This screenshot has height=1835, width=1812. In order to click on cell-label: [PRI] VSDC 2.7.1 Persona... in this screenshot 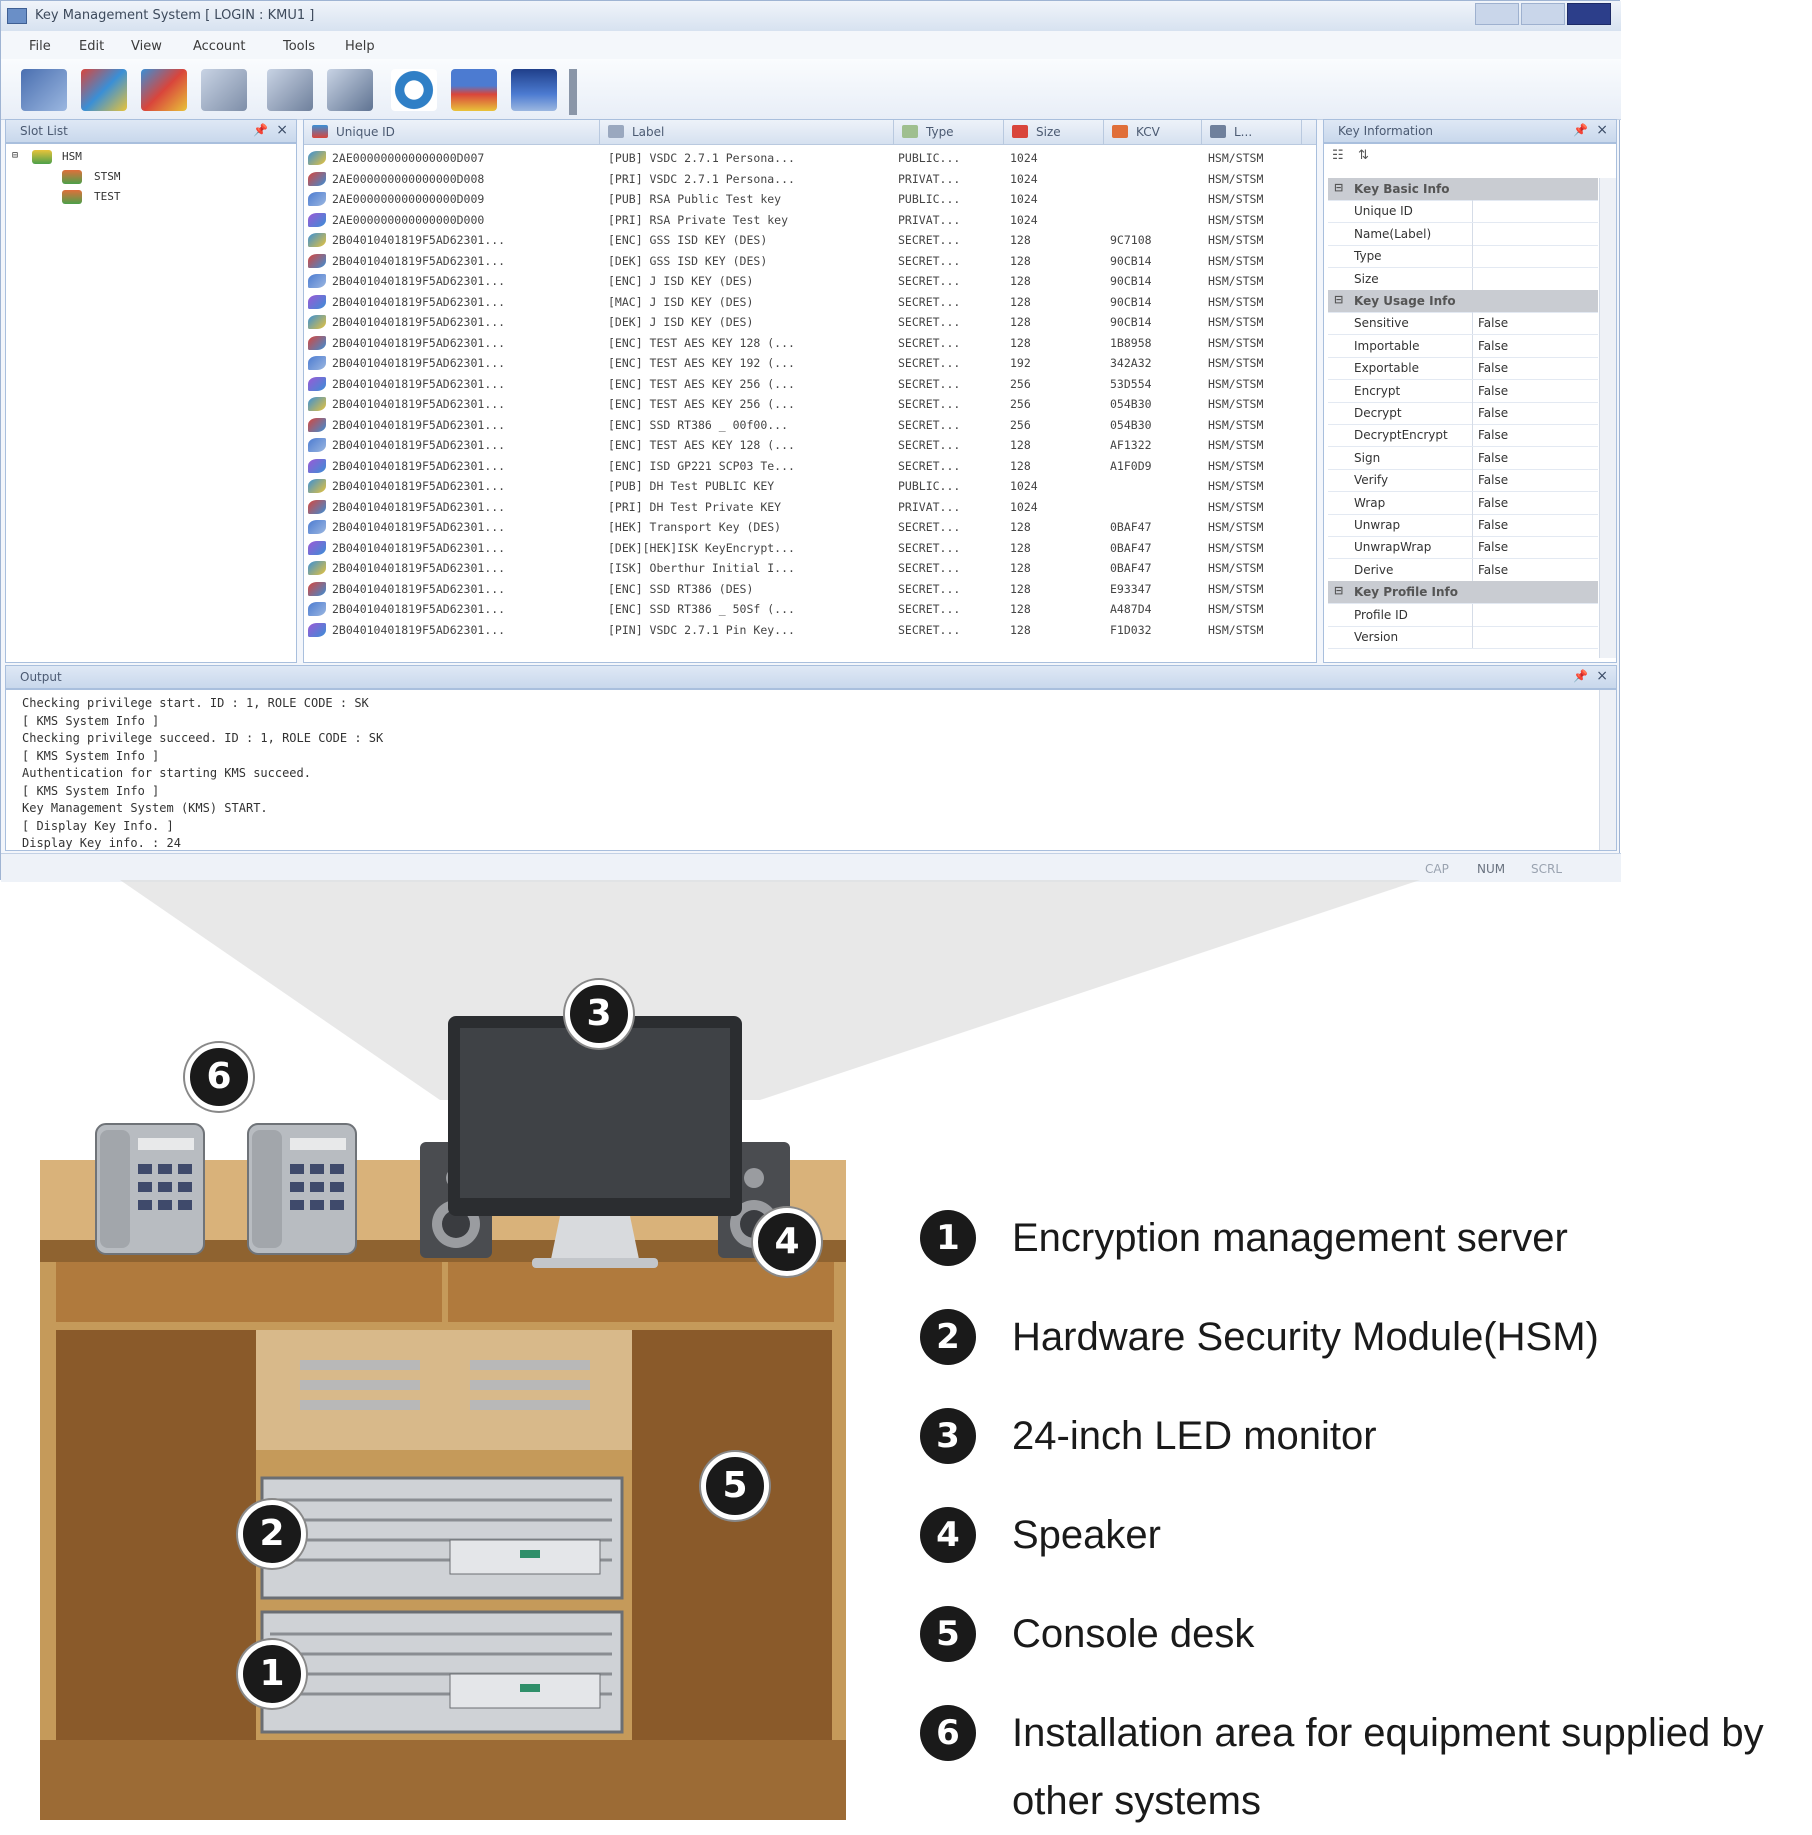, I will do `click(701, 178)`.